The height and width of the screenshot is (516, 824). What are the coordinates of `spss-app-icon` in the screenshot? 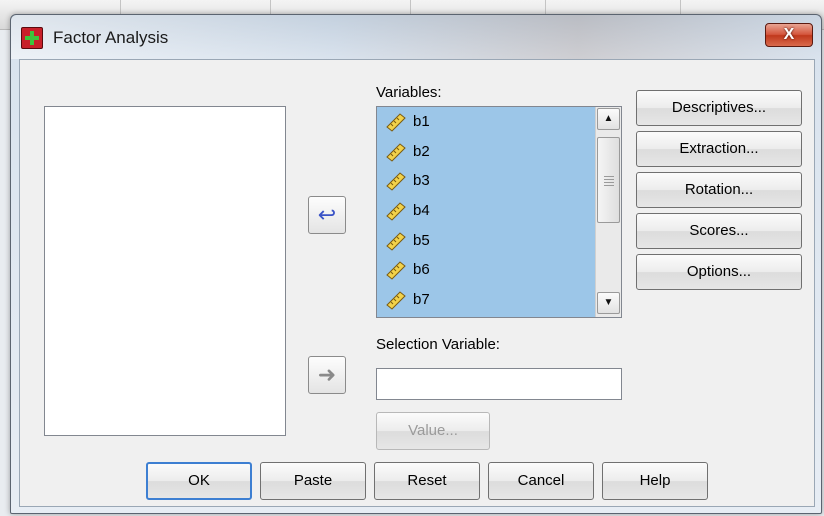 It's located at (32, 38).